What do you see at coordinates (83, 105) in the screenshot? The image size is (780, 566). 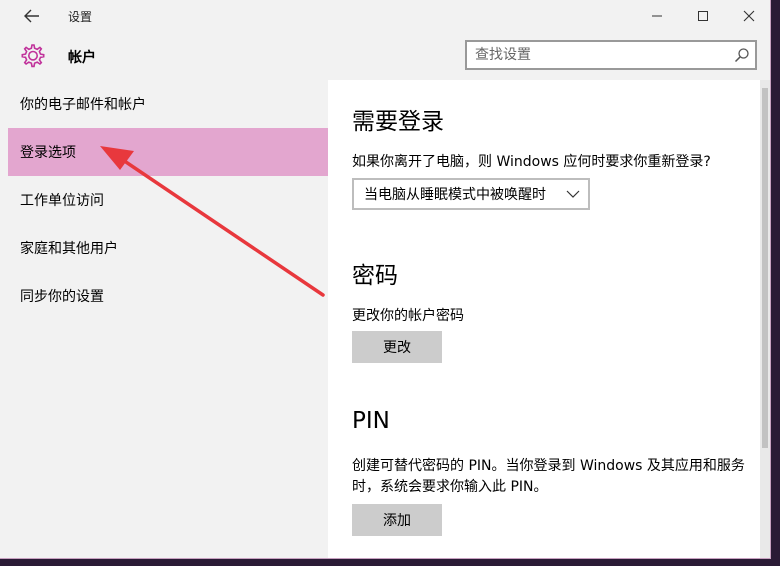 I see `sidebar-item-label: 你的电子邮件和帐户` at bounding box center [83, 105].